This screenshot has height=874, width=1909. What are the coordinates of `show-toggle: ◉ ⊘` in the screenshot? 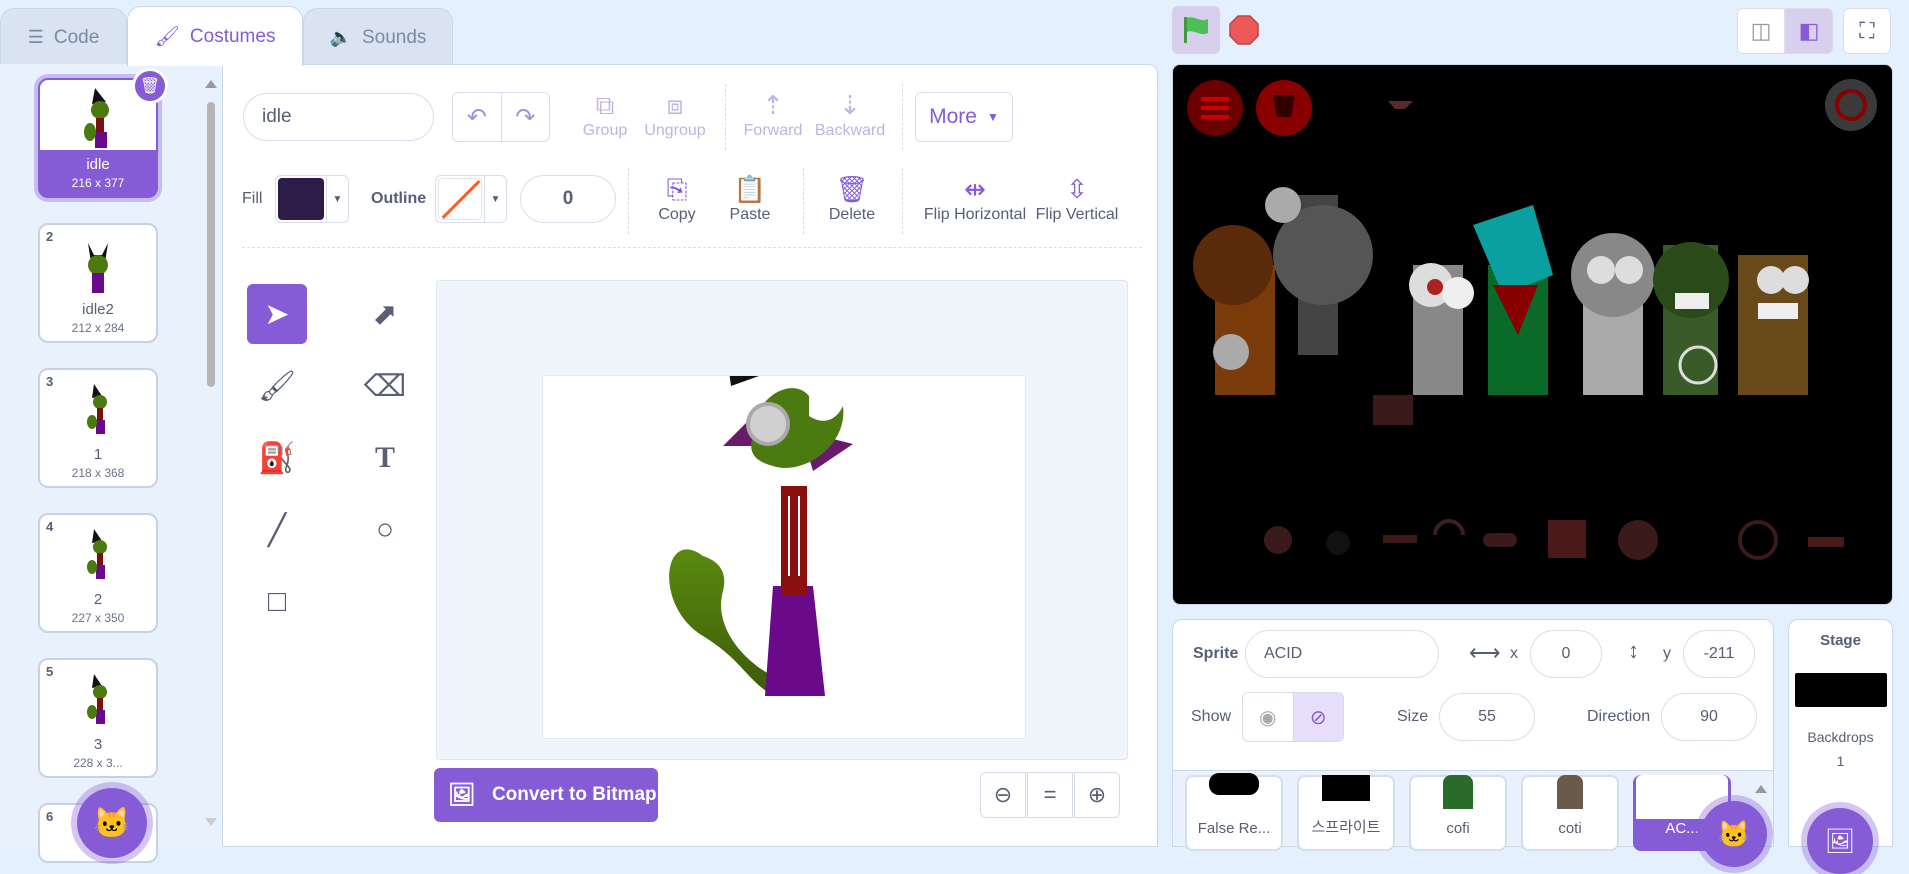 It's located at (1293, 717).